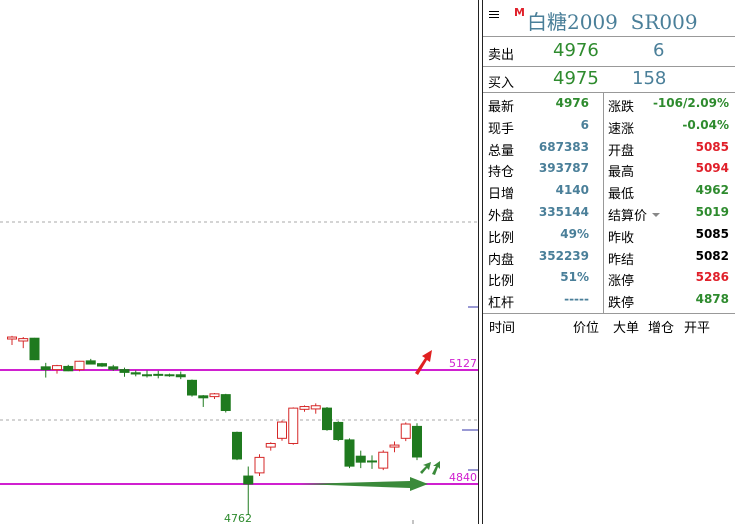  Describe the element at coordinates (669, 169) in the screenshot. I see `stat-row-right: 最高 5094` at that location.